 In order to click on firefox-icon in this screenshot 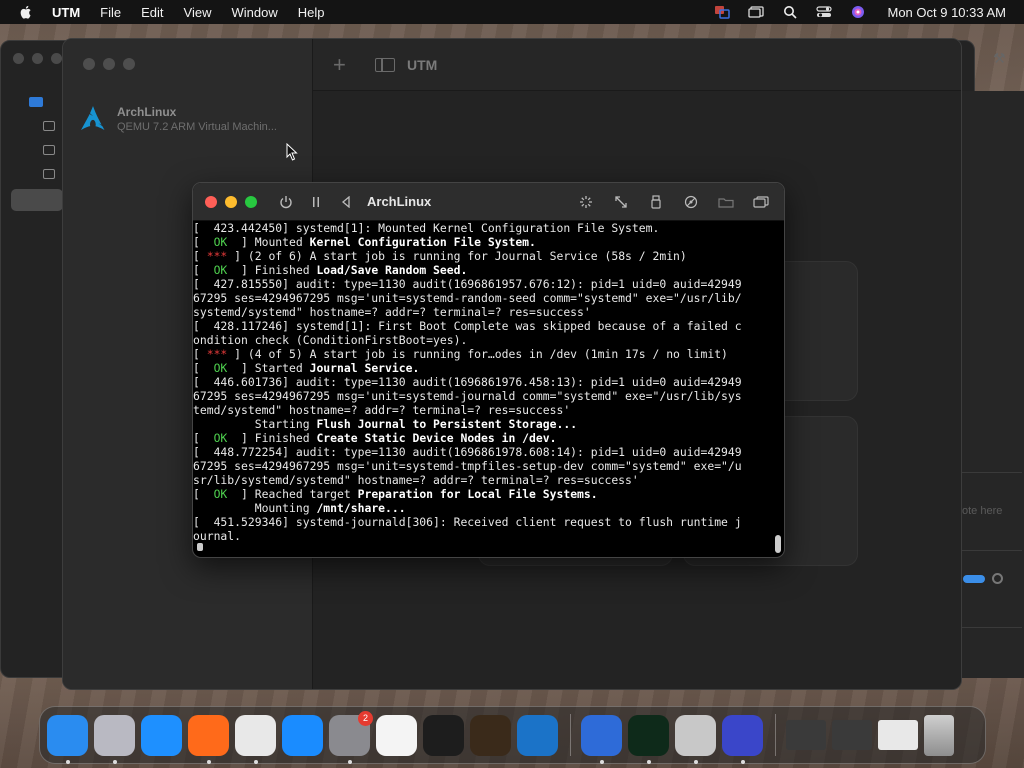, I will do `click(208, 739)`.